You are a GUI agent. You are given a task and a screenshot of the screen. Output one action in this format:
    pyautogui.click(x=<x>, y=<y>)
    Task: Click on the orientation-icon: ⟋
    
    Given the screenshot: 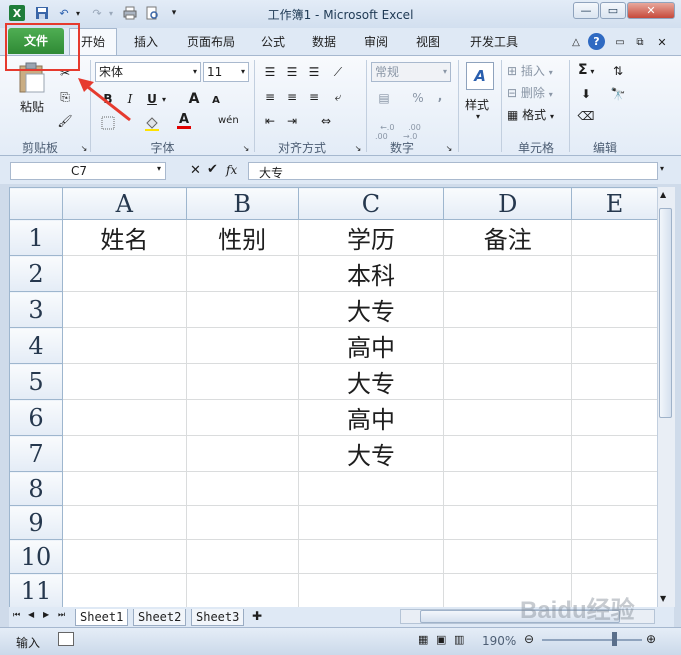 What is the action you would take?
    pyautogui.click(x=338, y=72)
    